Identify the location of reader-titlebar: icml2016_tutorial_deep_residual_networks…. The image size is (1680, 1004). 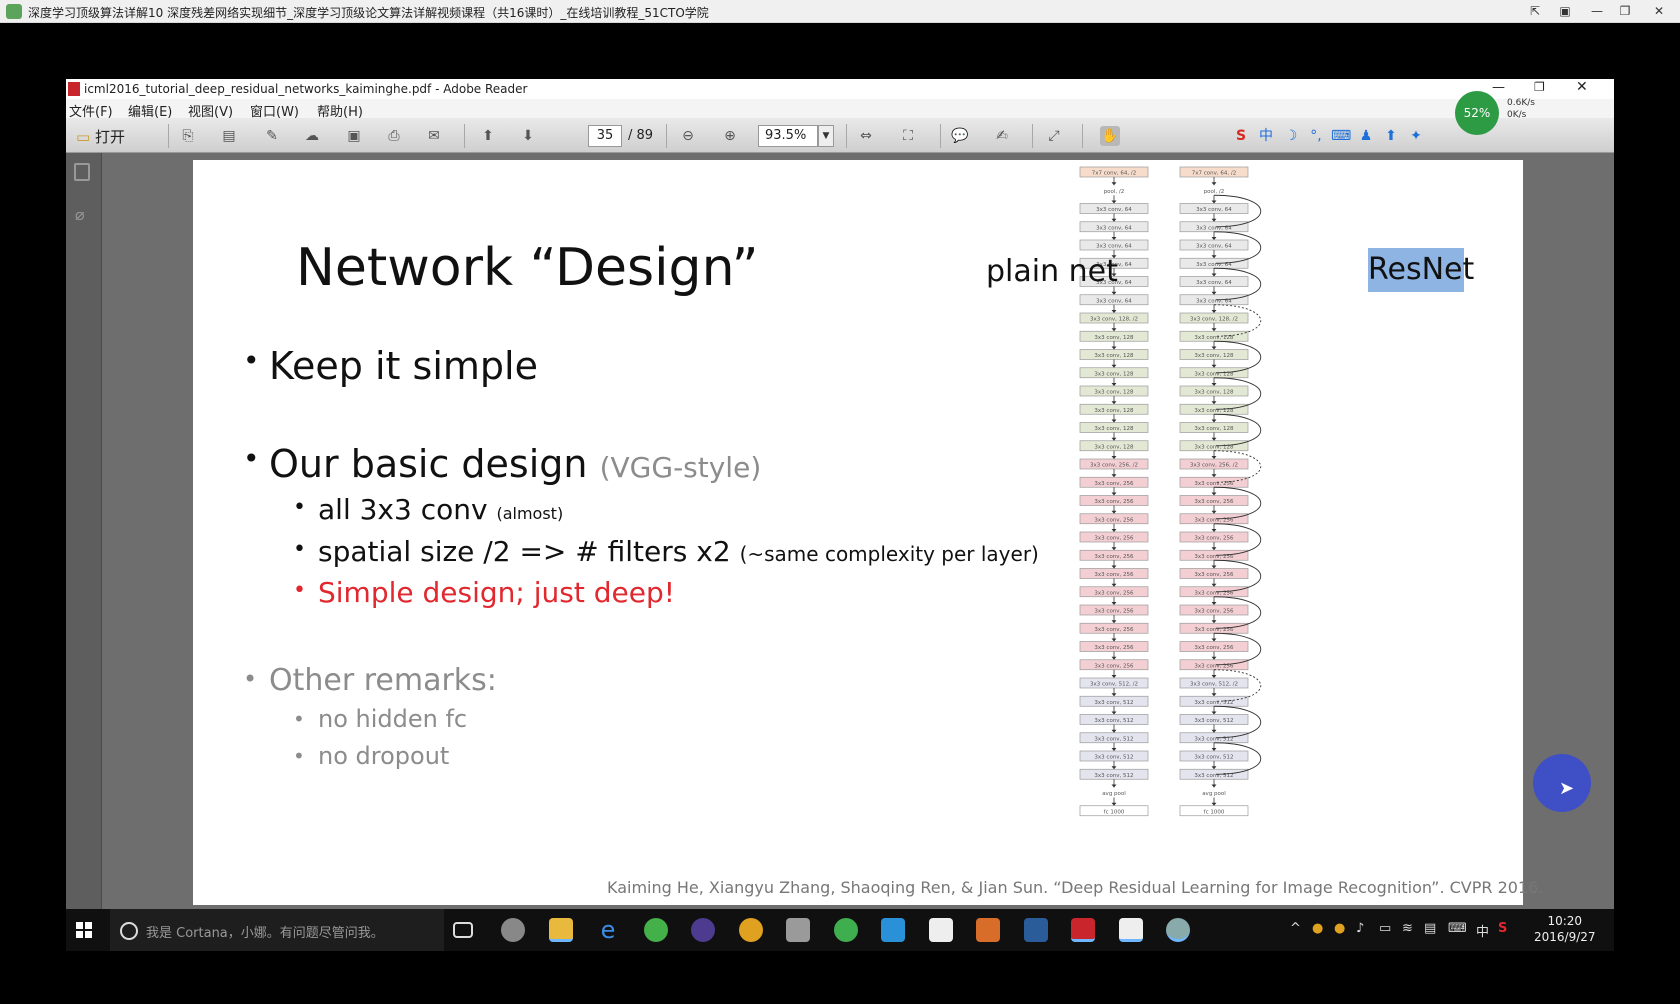
(840, 89).